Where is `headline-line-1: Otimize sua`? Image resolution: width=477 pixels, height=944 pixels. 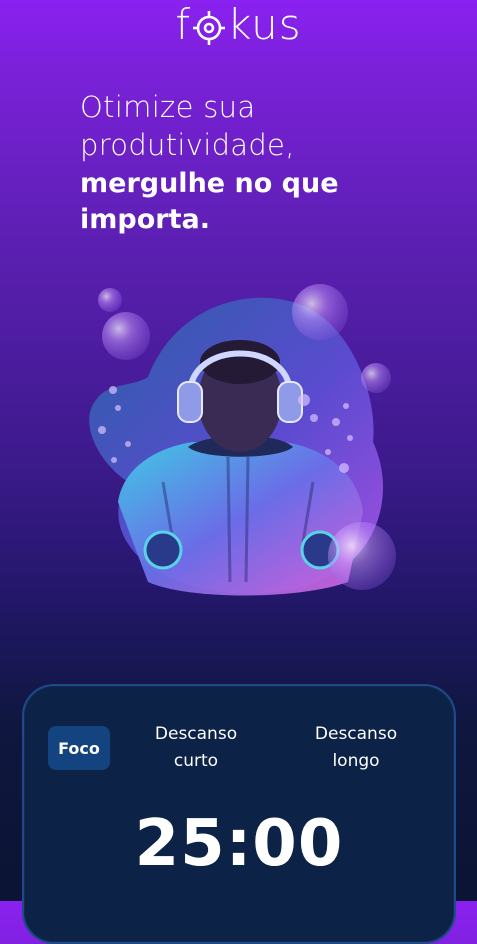 headline-line-1: Otimize sua is located at coordinates (168, 107).